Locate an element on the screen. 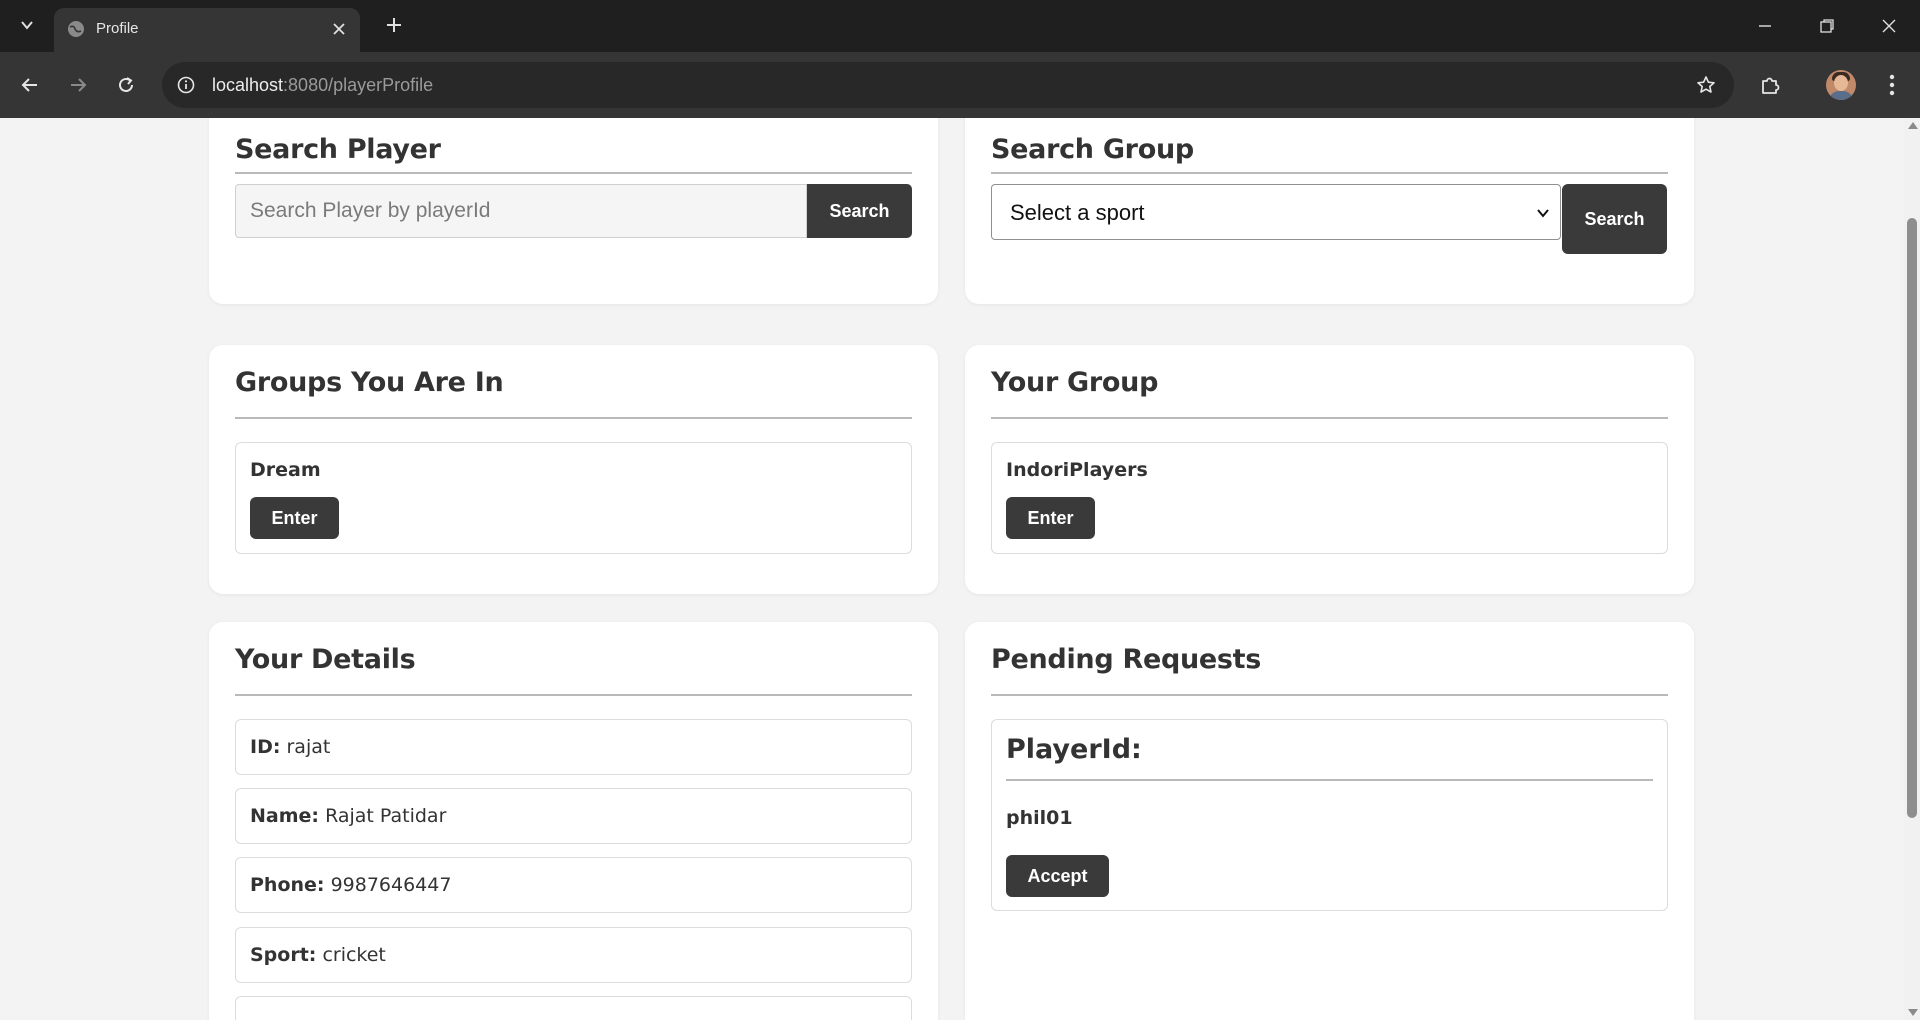 The height and width of the screenshot is (1020, 1920). detail-row-name: Name: Rajat Patidar is located at coordinates (573, 816).